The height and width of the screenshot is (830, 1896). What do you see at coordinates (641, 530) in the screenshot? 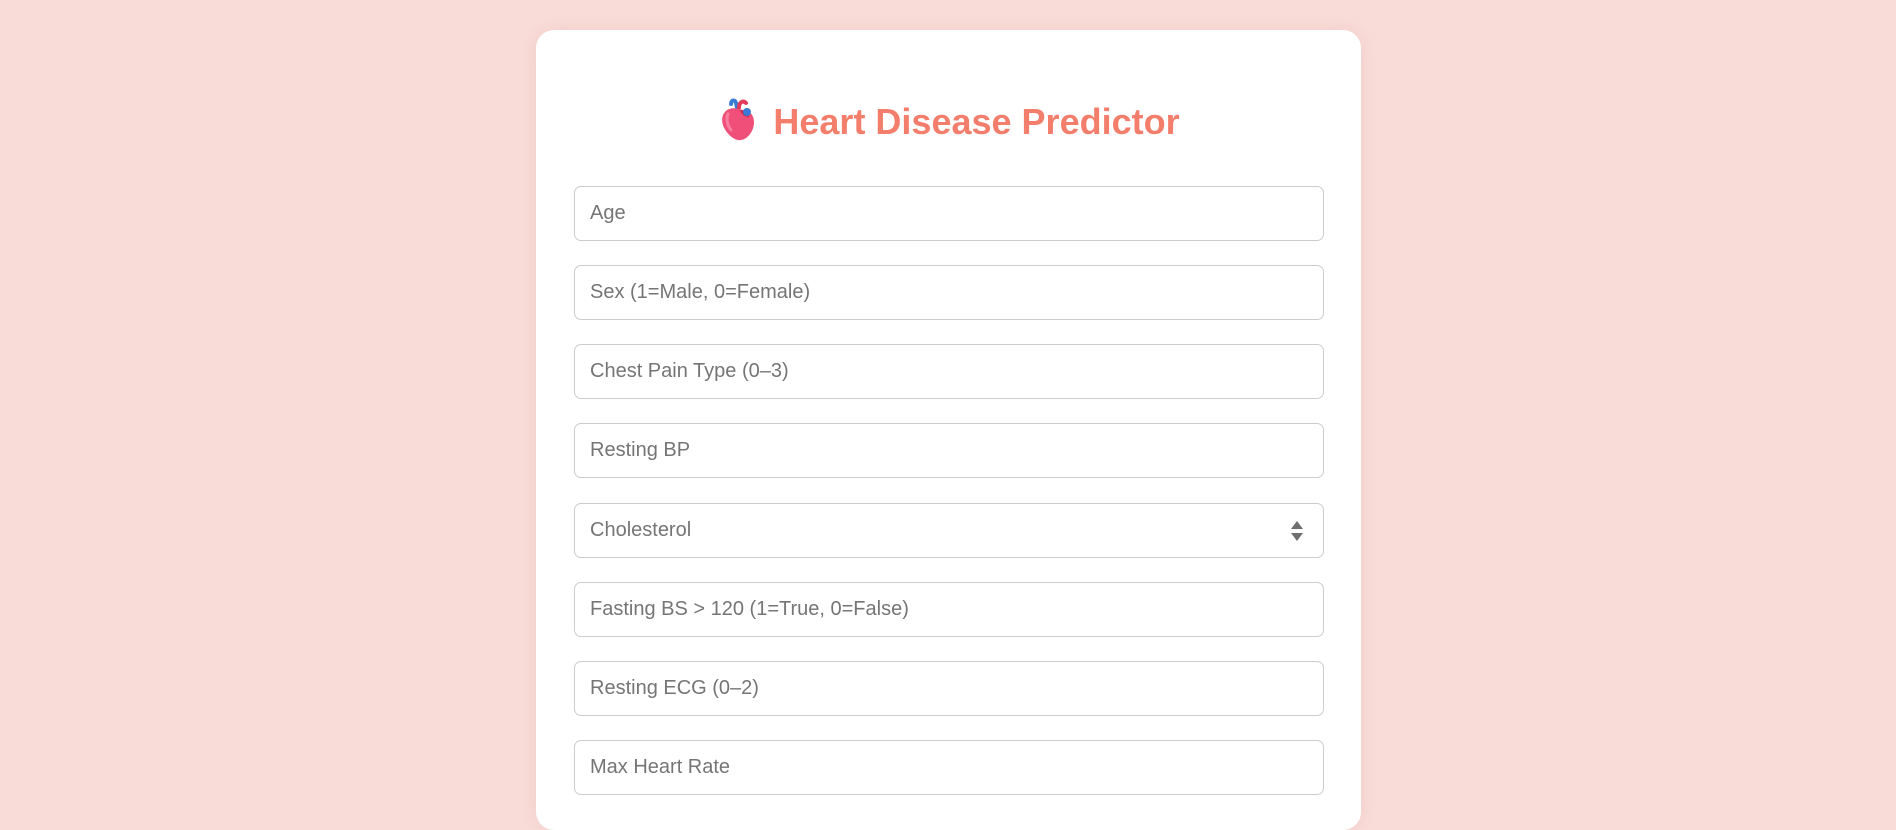
I see `cholesterol-placeholder: Cholesterol` at bounding box center [641, 530].